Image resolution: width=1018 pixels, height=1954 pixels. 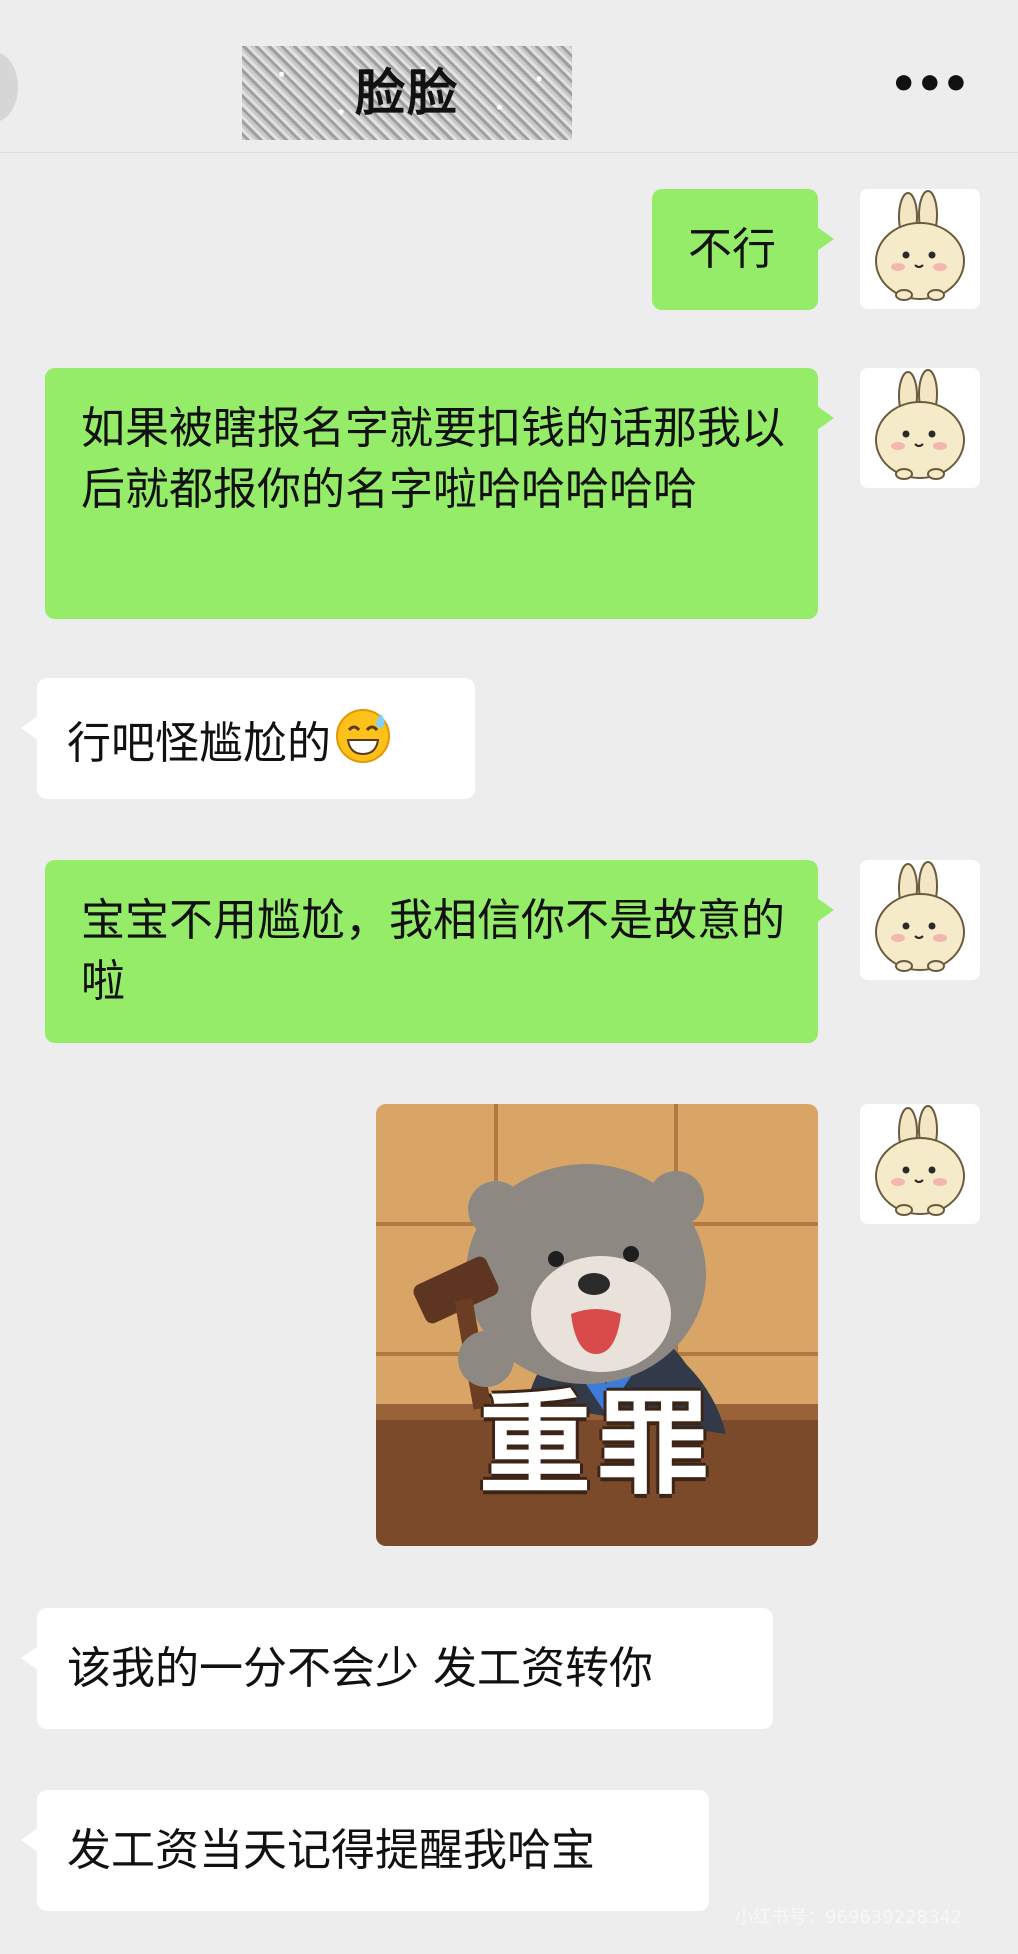 I want to click on watermark: 小红书号：969639228342, so click(x=849, y=1917).